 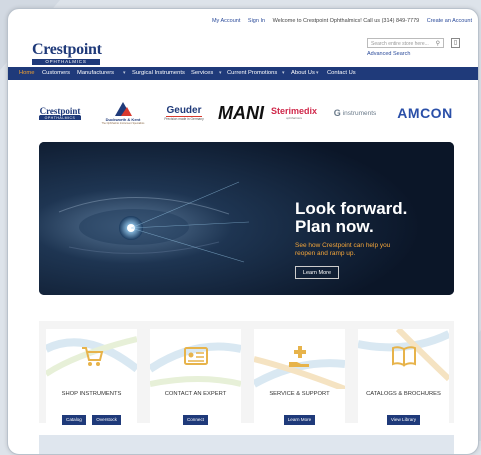 I want to click on search-input: Search entire store here... ⚲, so click(x=405, y=43).